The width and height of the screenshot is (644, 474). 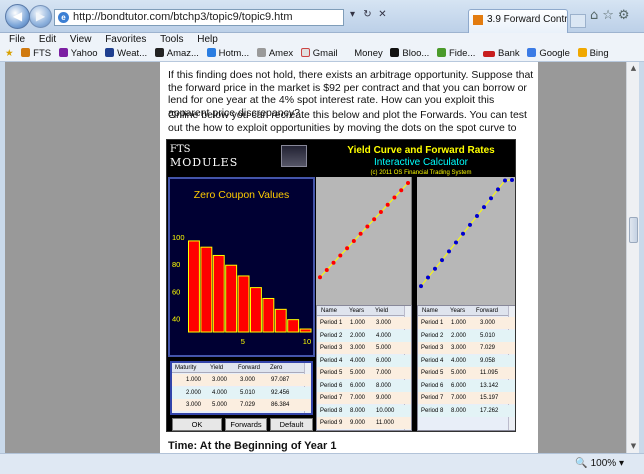 I want to click on scroll-thumb, so click(x=633, y=230).